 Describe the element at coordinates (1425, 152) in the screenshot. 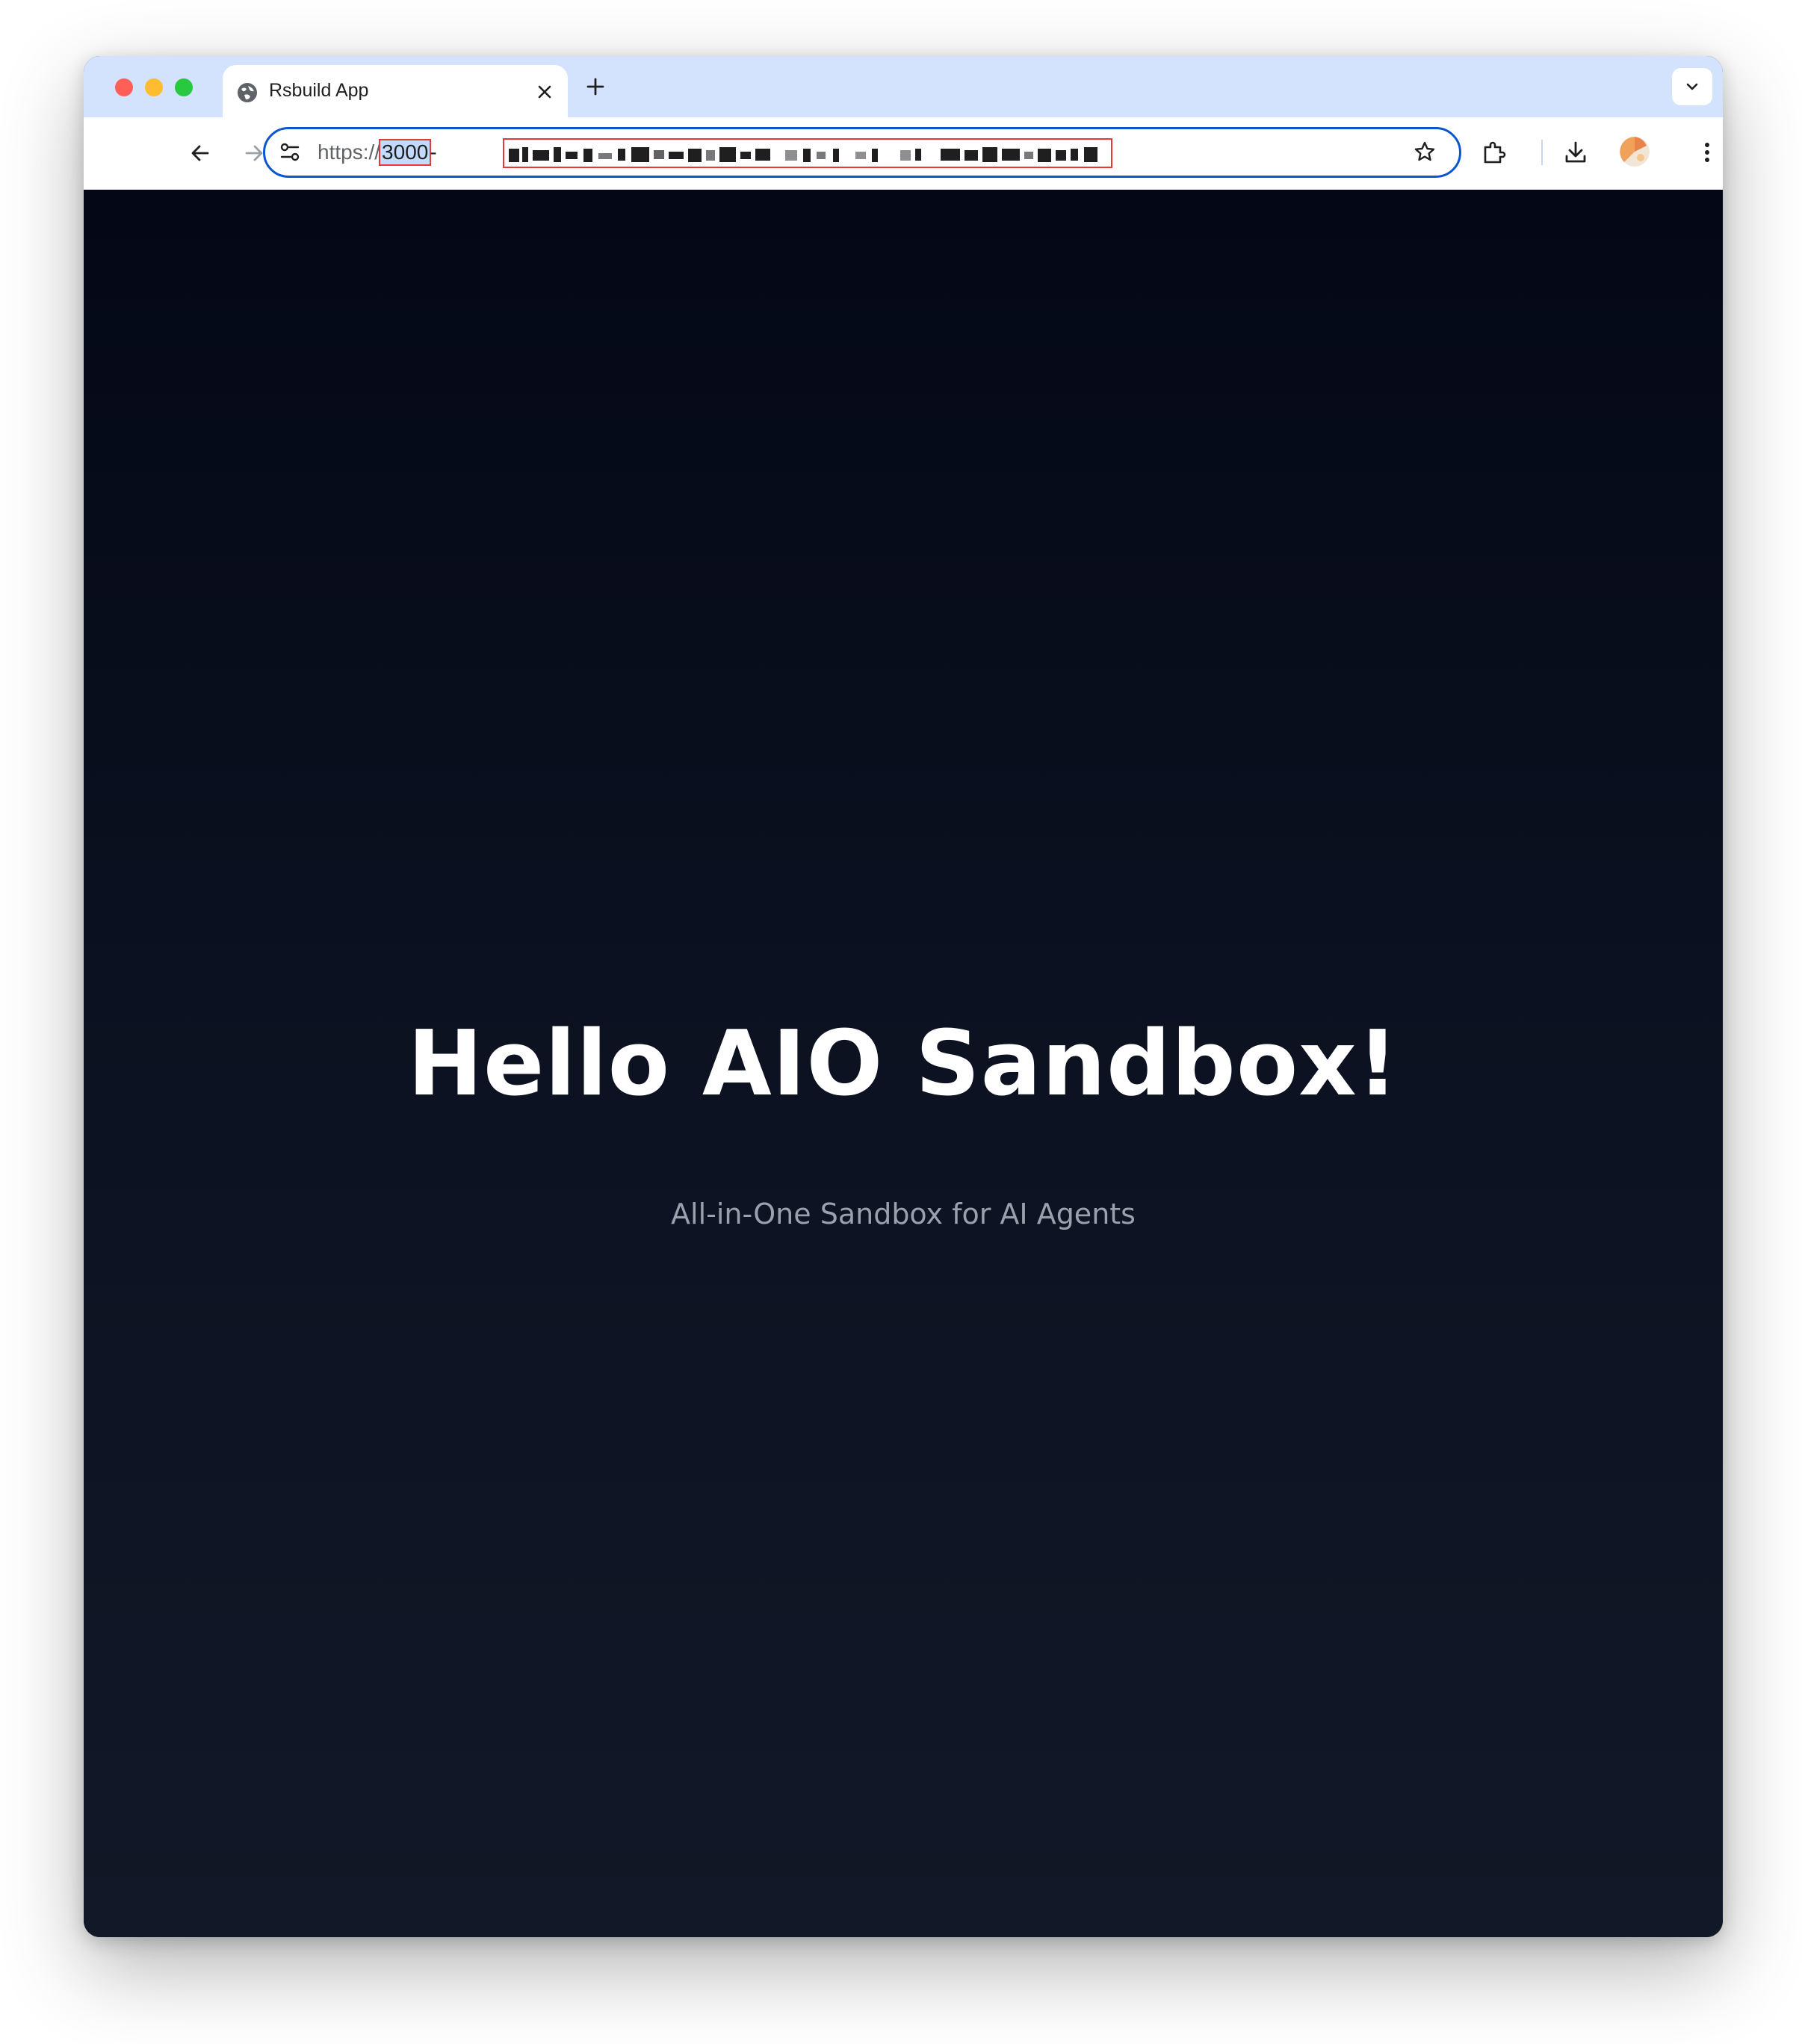

I see `star-icon` at that location.